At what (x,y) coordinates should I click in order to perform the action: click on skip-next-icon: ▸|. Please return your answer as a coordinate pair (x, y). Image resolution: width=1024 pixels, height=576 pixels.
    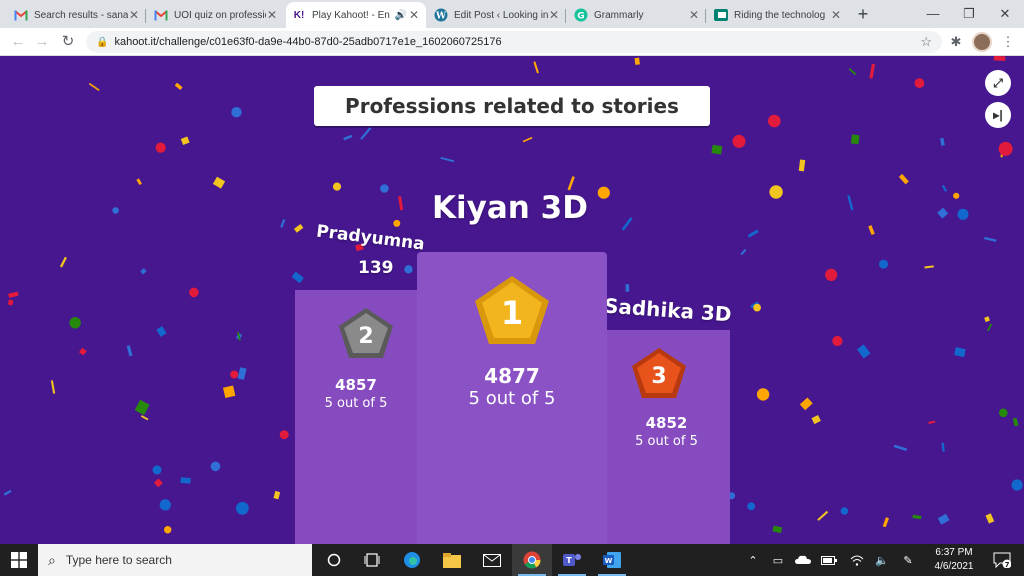
    Looking at the image, I should click on (998, 115).